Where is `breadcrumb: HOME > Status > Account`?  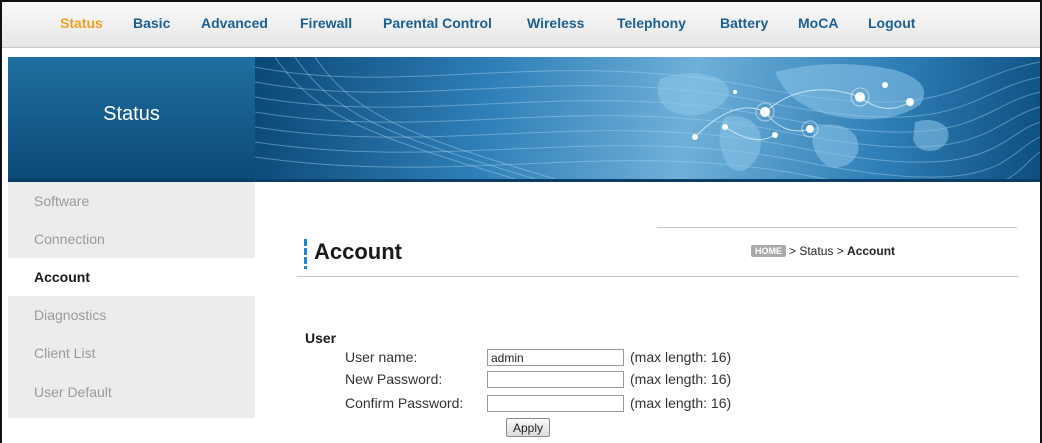
breadcrumb: HOME > Status > Account is located at coordinates (823, 251).